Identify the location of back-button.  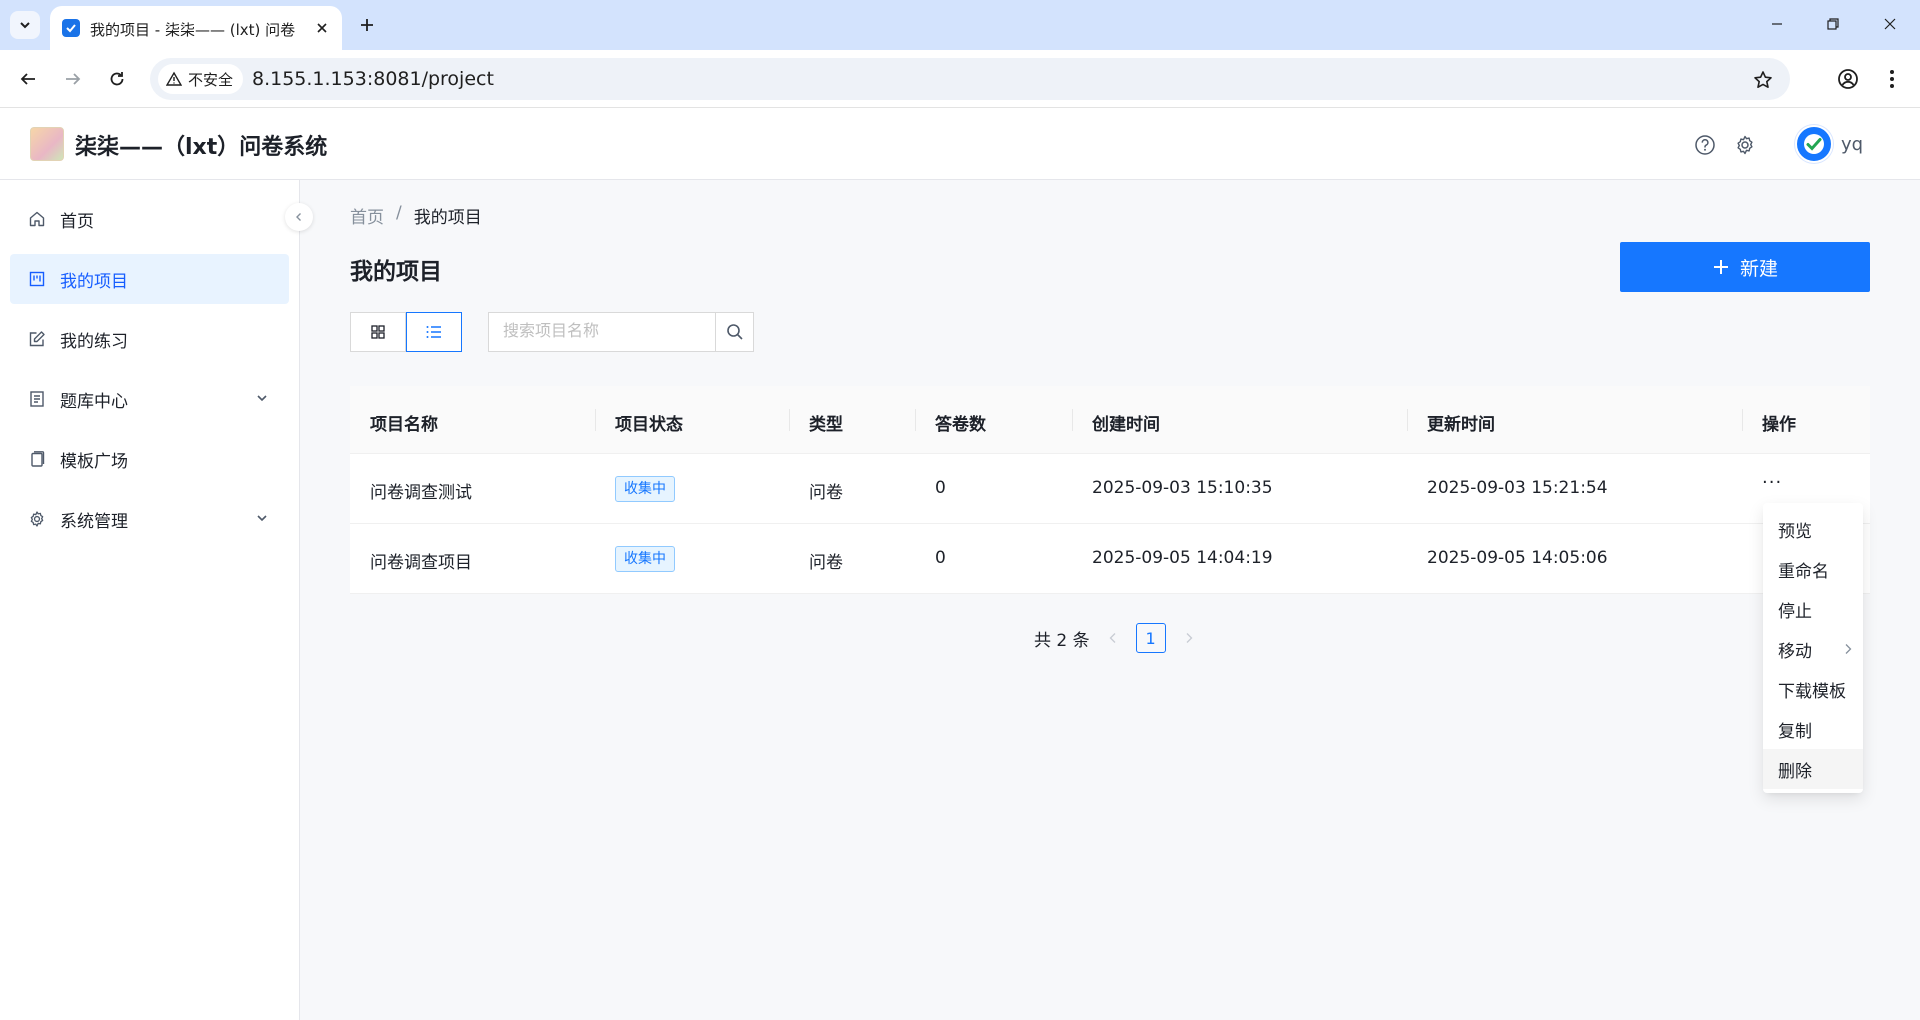
(28, 79).